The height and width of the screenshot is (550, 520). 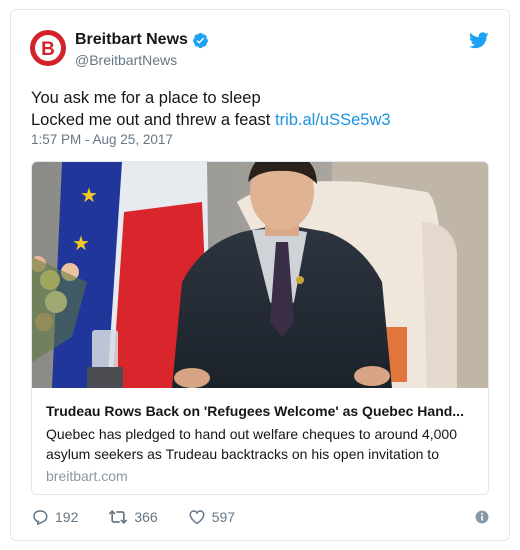 I want to click on action-bar: 192 366 597, so click(x=148, y=517).